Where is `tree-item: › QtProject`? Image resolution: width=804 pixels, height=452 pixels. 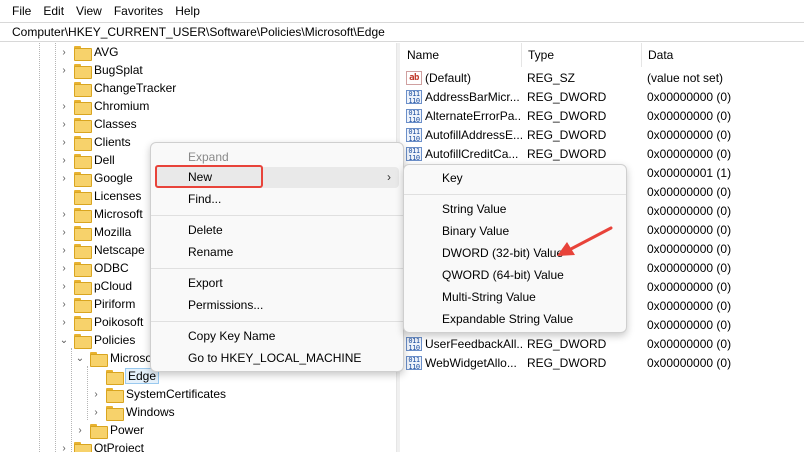
tree-item: › QtProject is located at coordinates (101, 445).